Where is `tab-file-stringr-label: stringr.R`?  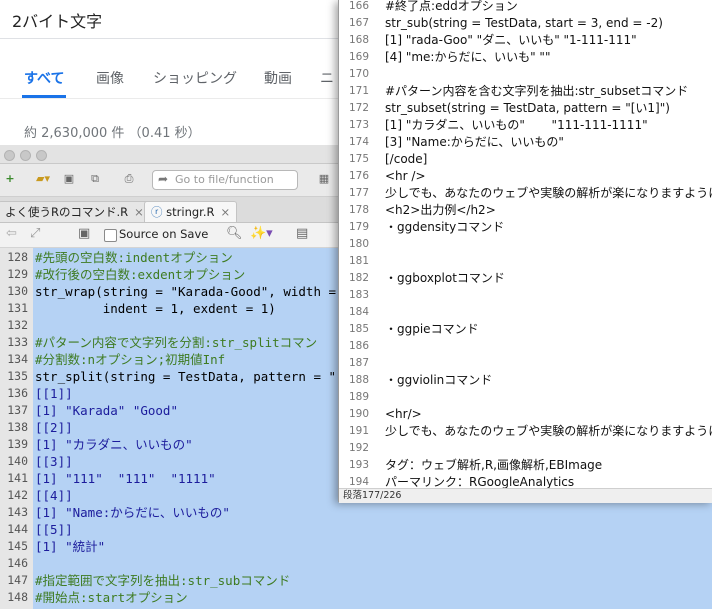 tab-file-stringr-label: stringr.R is located at coordinates (190, 212).